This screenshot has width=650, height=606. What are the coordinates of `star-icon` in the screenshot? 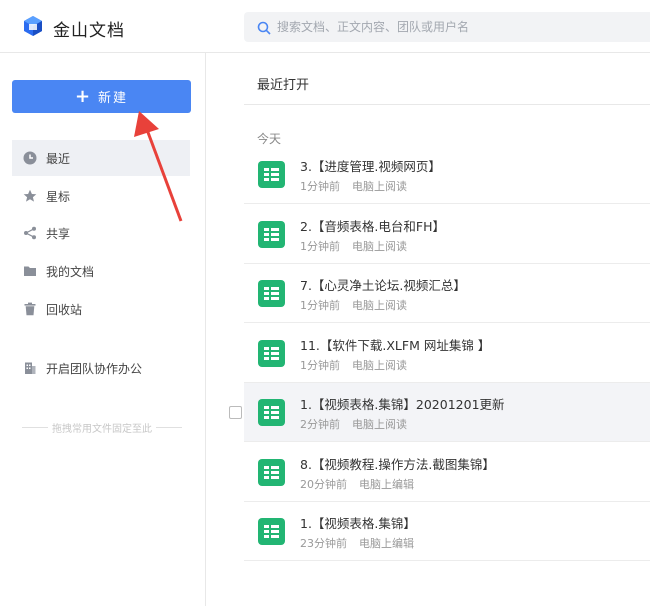 It's located at (30, 196).